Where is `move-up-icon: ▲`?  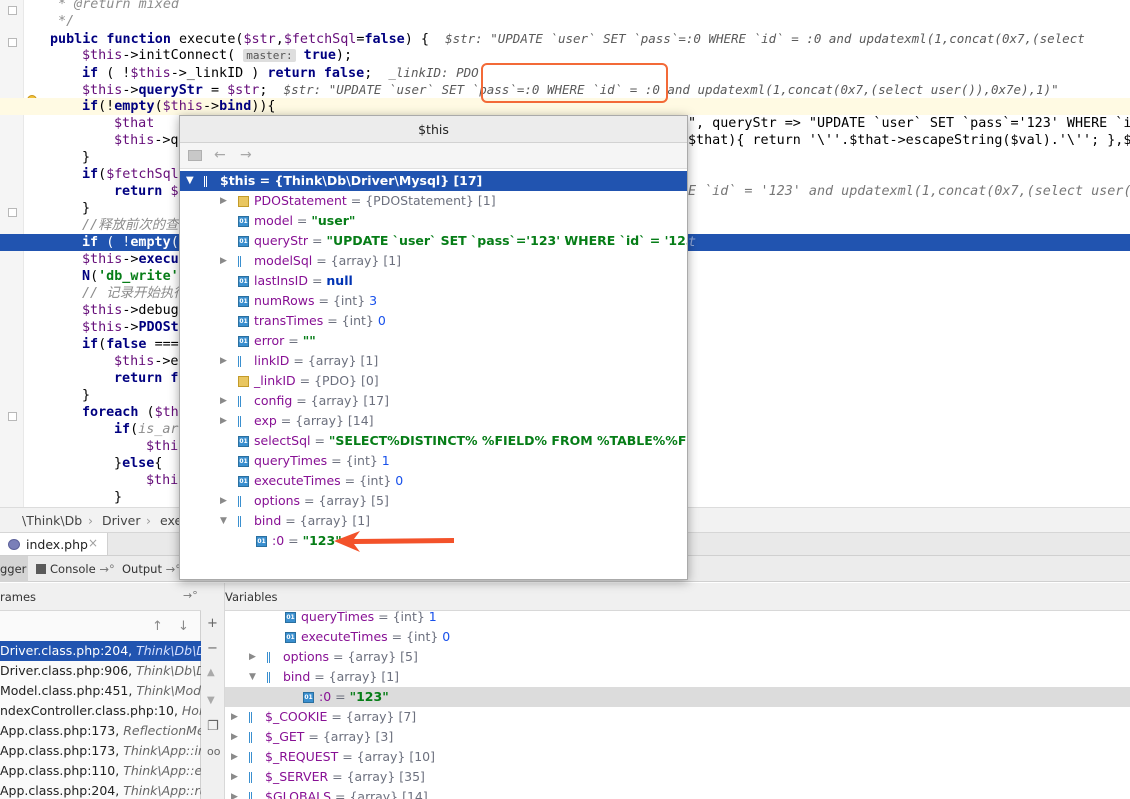 move-up-icon: ▲ is located at coordinates (211, 672).